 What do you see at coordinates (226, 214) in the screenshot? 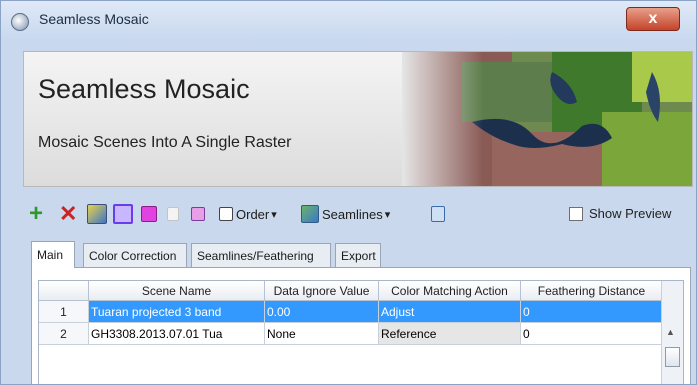
I see `order-icon` at bounding box center [226, 214].